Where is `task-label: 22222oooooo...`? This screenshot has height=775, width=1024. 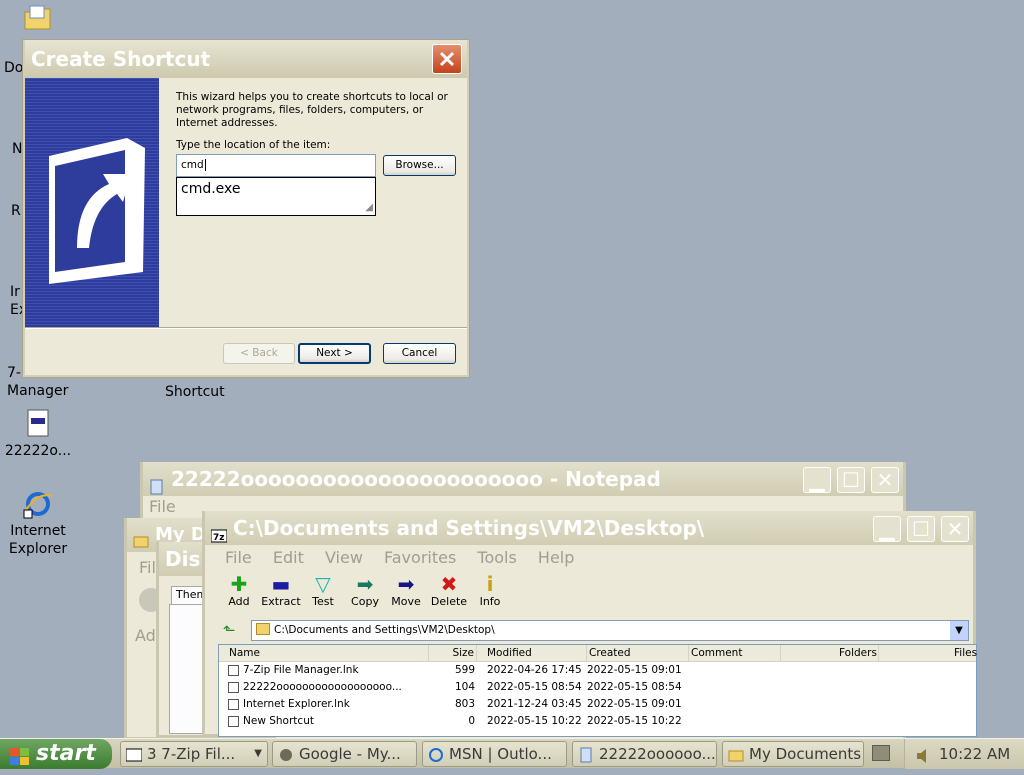 task-label: 22222oooooo... is located at coordinates (657, 754).